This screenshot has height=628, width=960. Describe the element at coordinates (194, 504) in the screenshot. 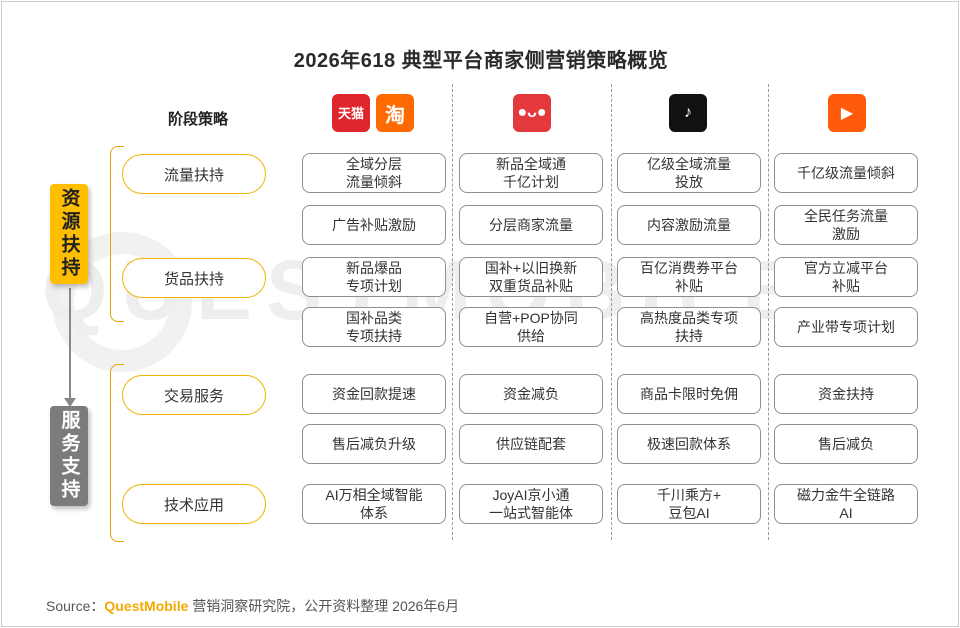

I see `stage-tech-application: 技术应用` at that location.